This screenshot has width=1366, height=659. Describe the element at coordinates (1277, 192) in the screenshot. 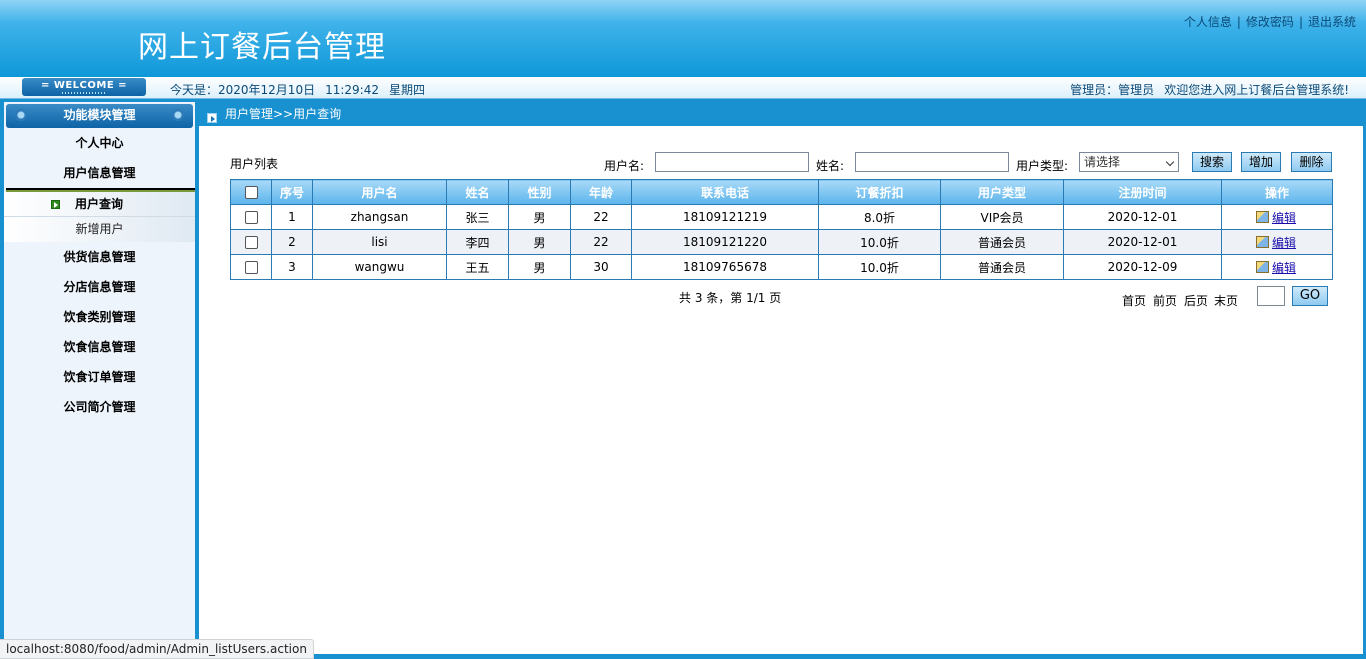

I see `column-header: 操作` at that location.